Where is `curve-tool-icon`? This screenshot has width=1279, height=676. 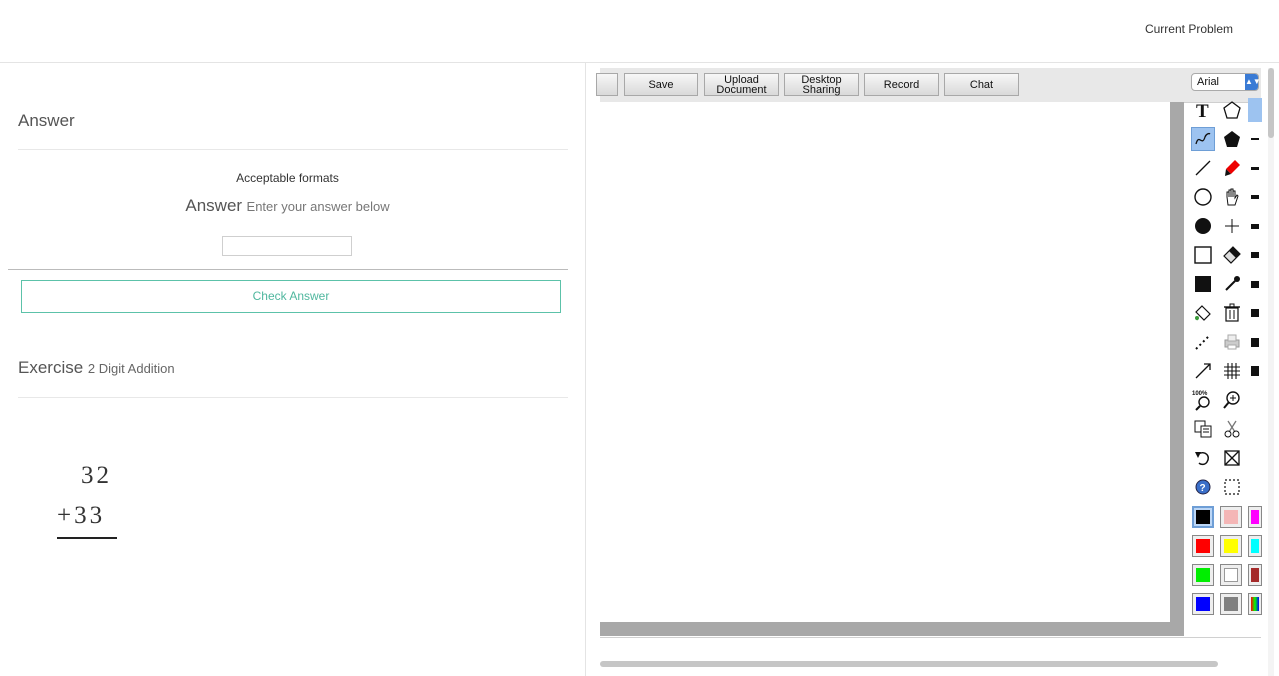 curve-tool-icon is located at coordinates (1203, 139).